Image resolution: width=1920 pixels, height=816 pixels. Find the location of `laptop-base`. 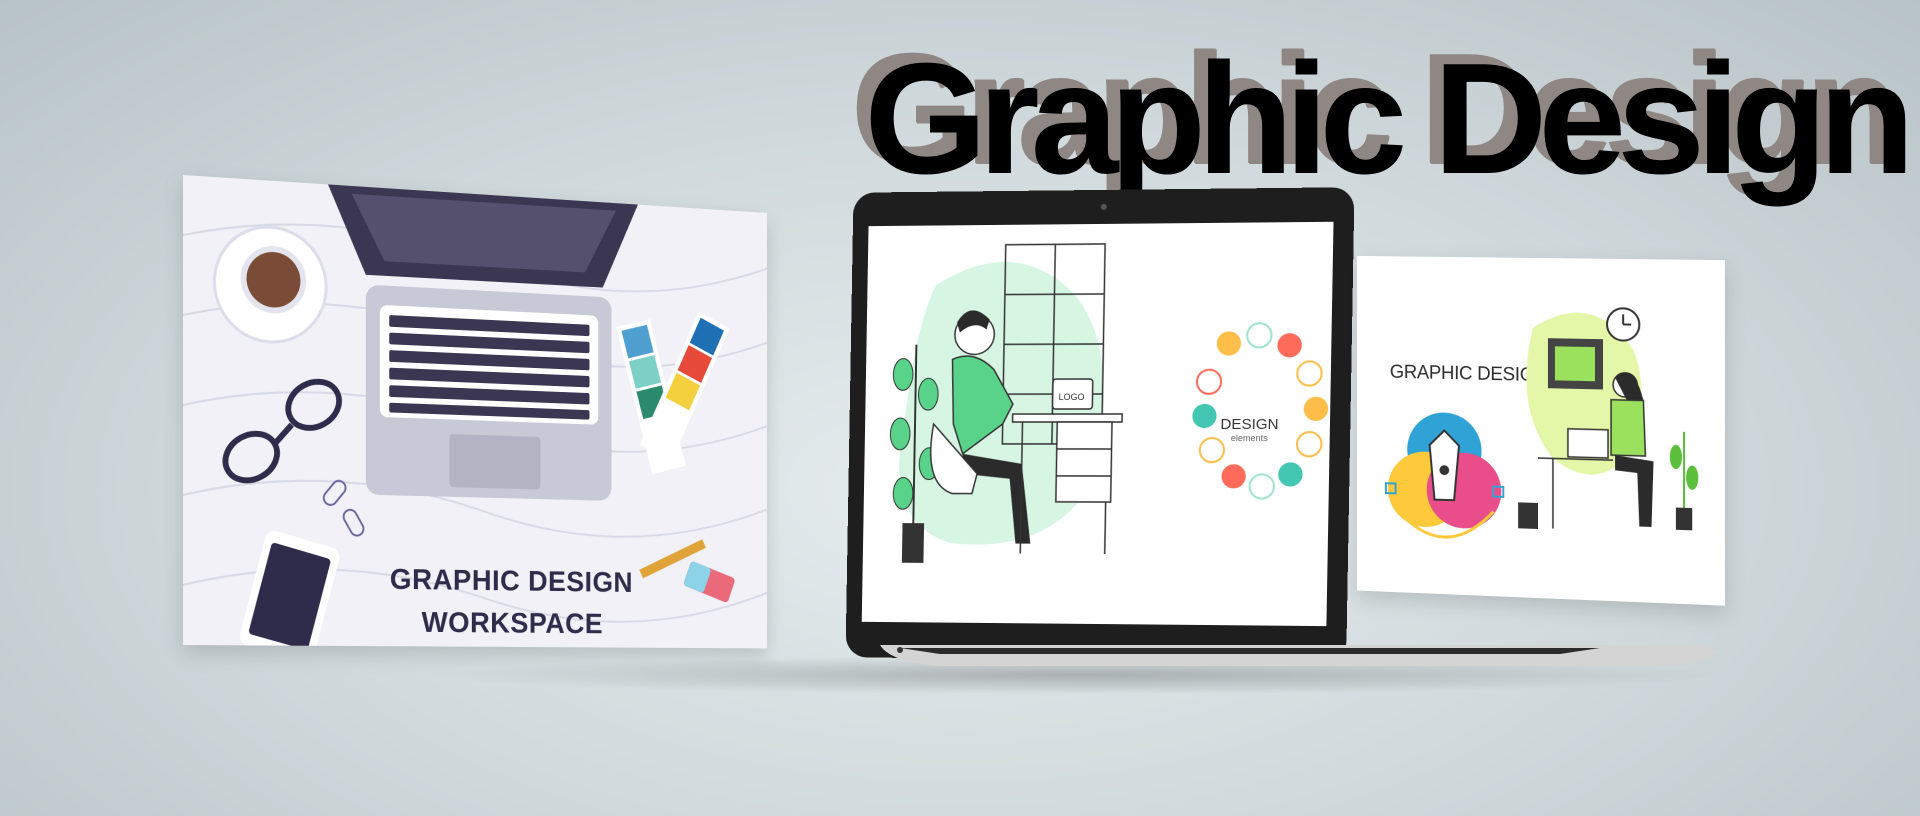

laptop-base is located at coordinates (1300, 655).